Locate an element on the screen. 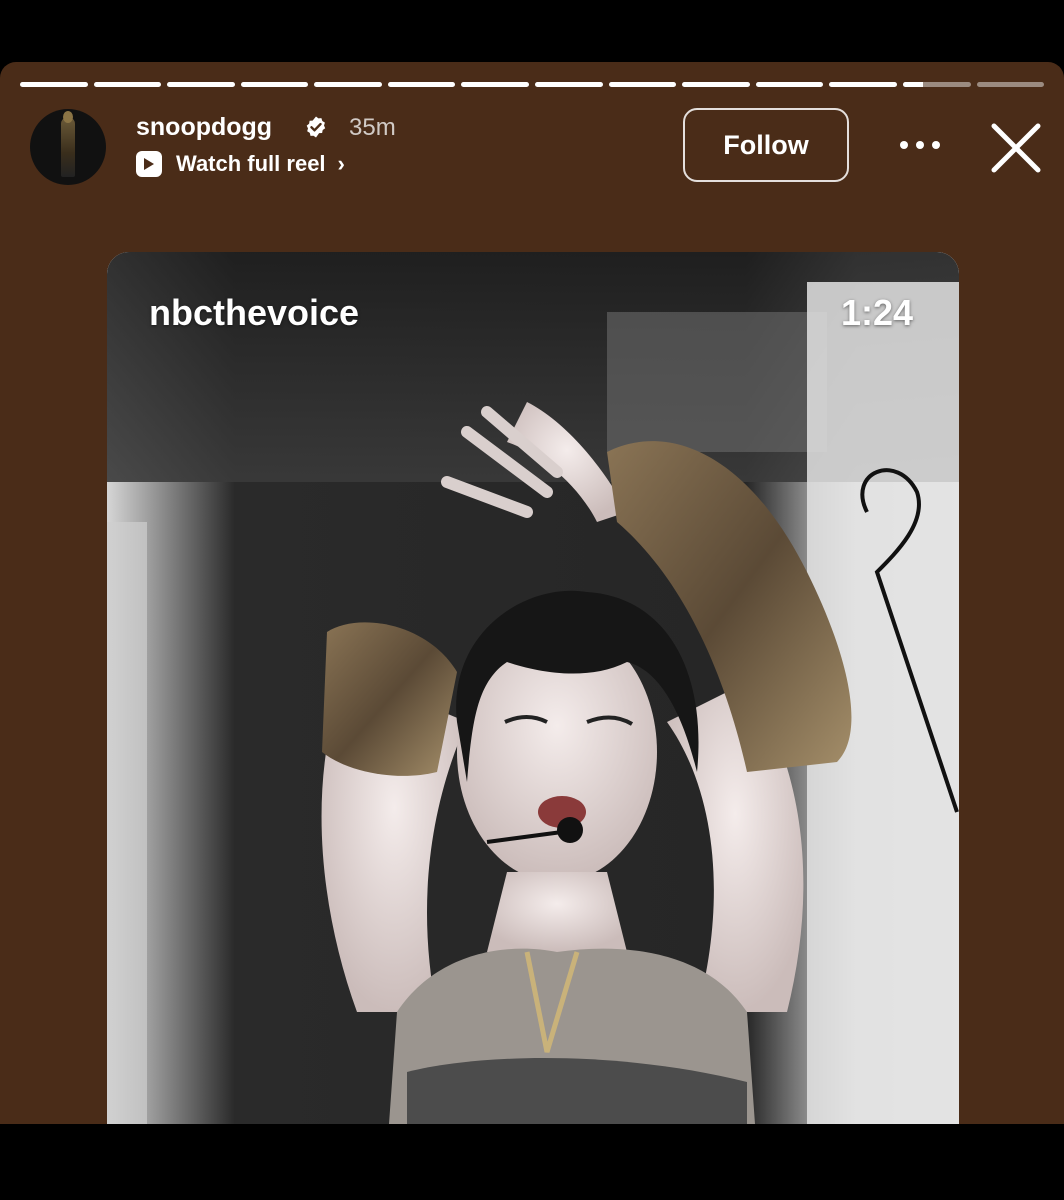 The image size is (1064, 1200). watch-full-reel-link: Watch full reel › is located at coordinates (240, 164).